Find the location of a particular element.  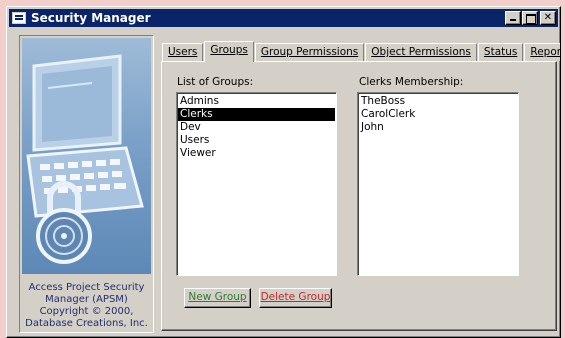

tab-object-permissions: Object Permissions is located at coordinates (421, 52).